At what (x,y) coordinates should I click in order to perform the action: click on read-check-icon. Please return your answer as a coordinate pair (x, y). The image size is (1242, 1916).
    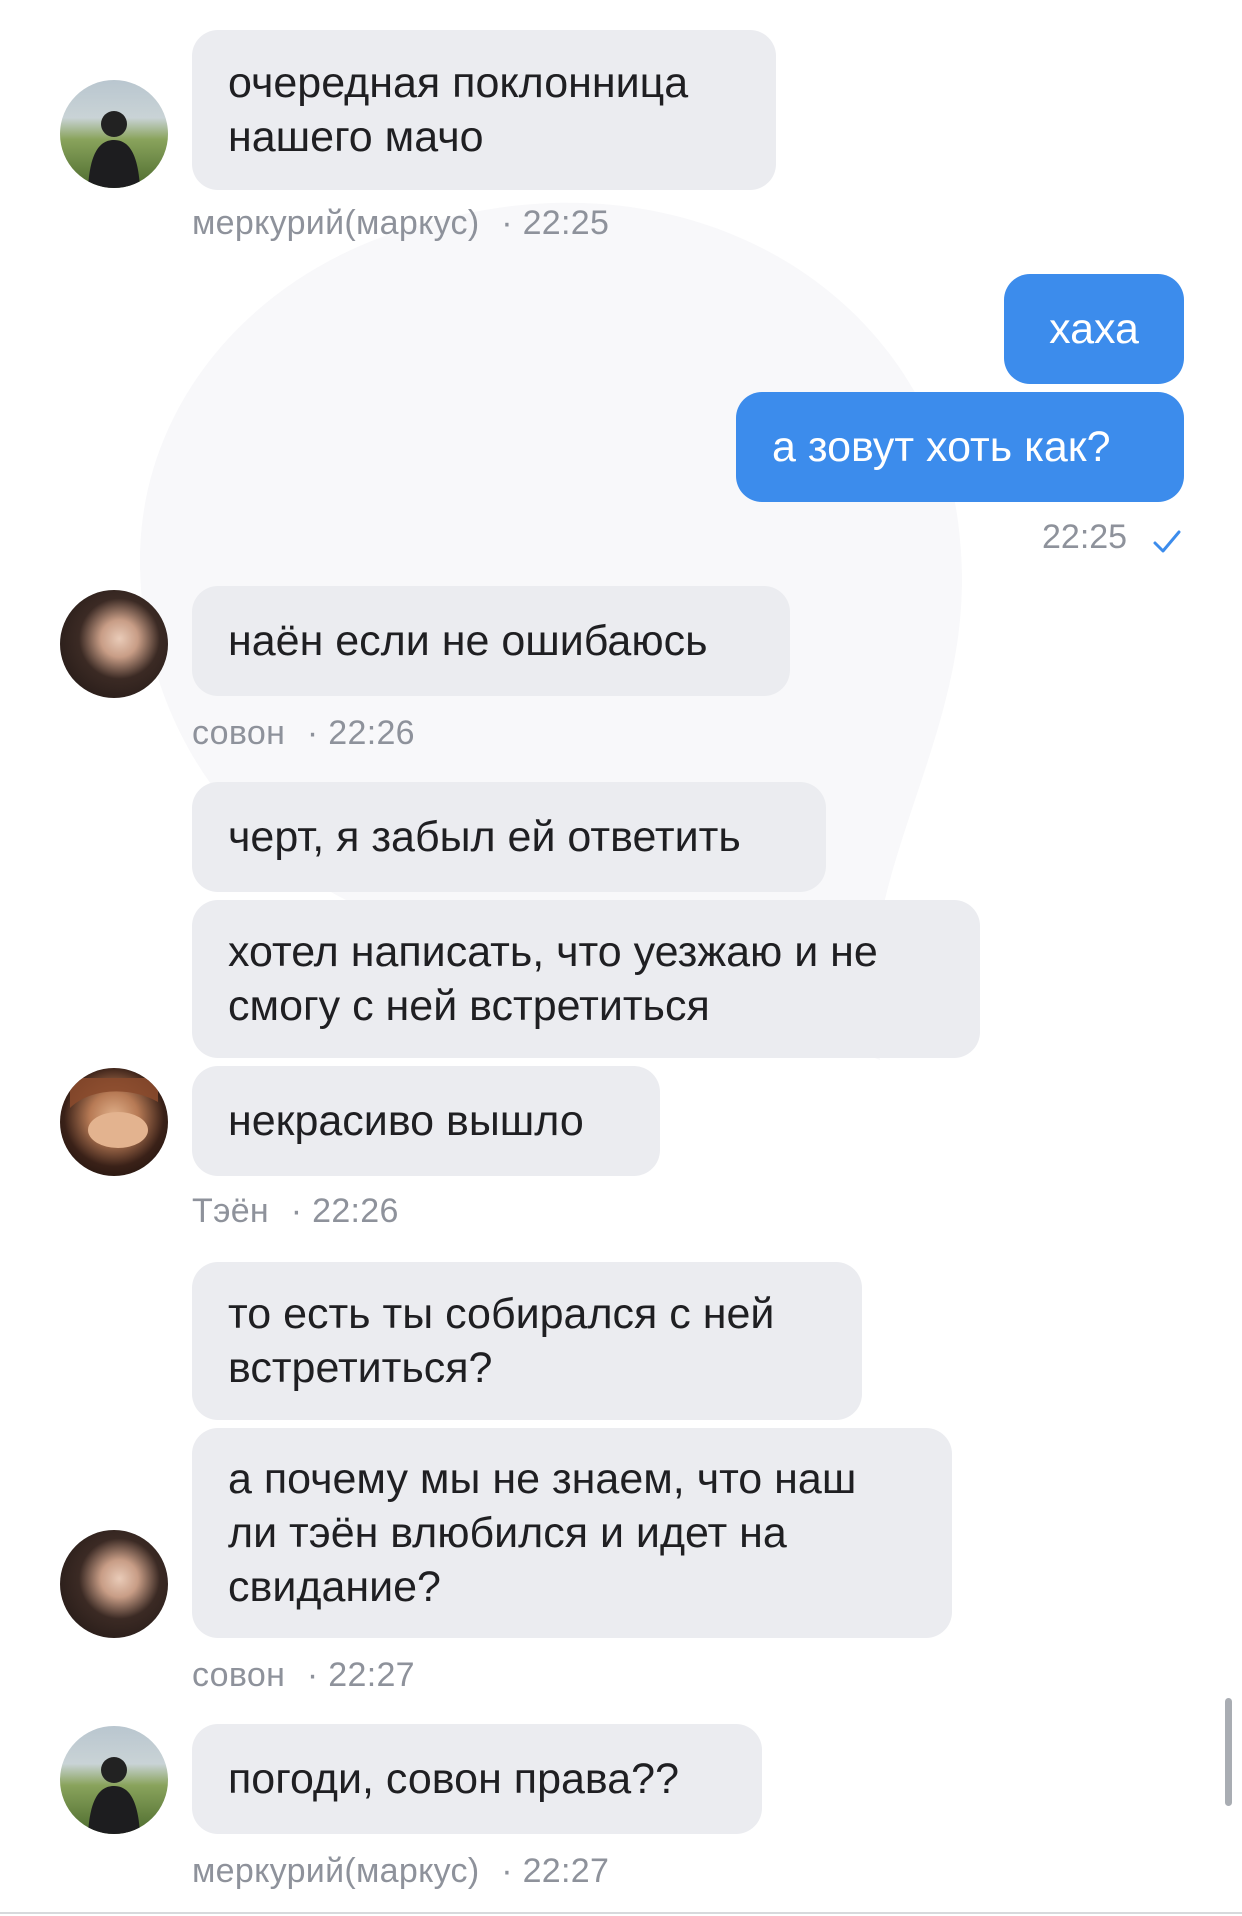
    Looking at the image, I should click on (1167, 541).